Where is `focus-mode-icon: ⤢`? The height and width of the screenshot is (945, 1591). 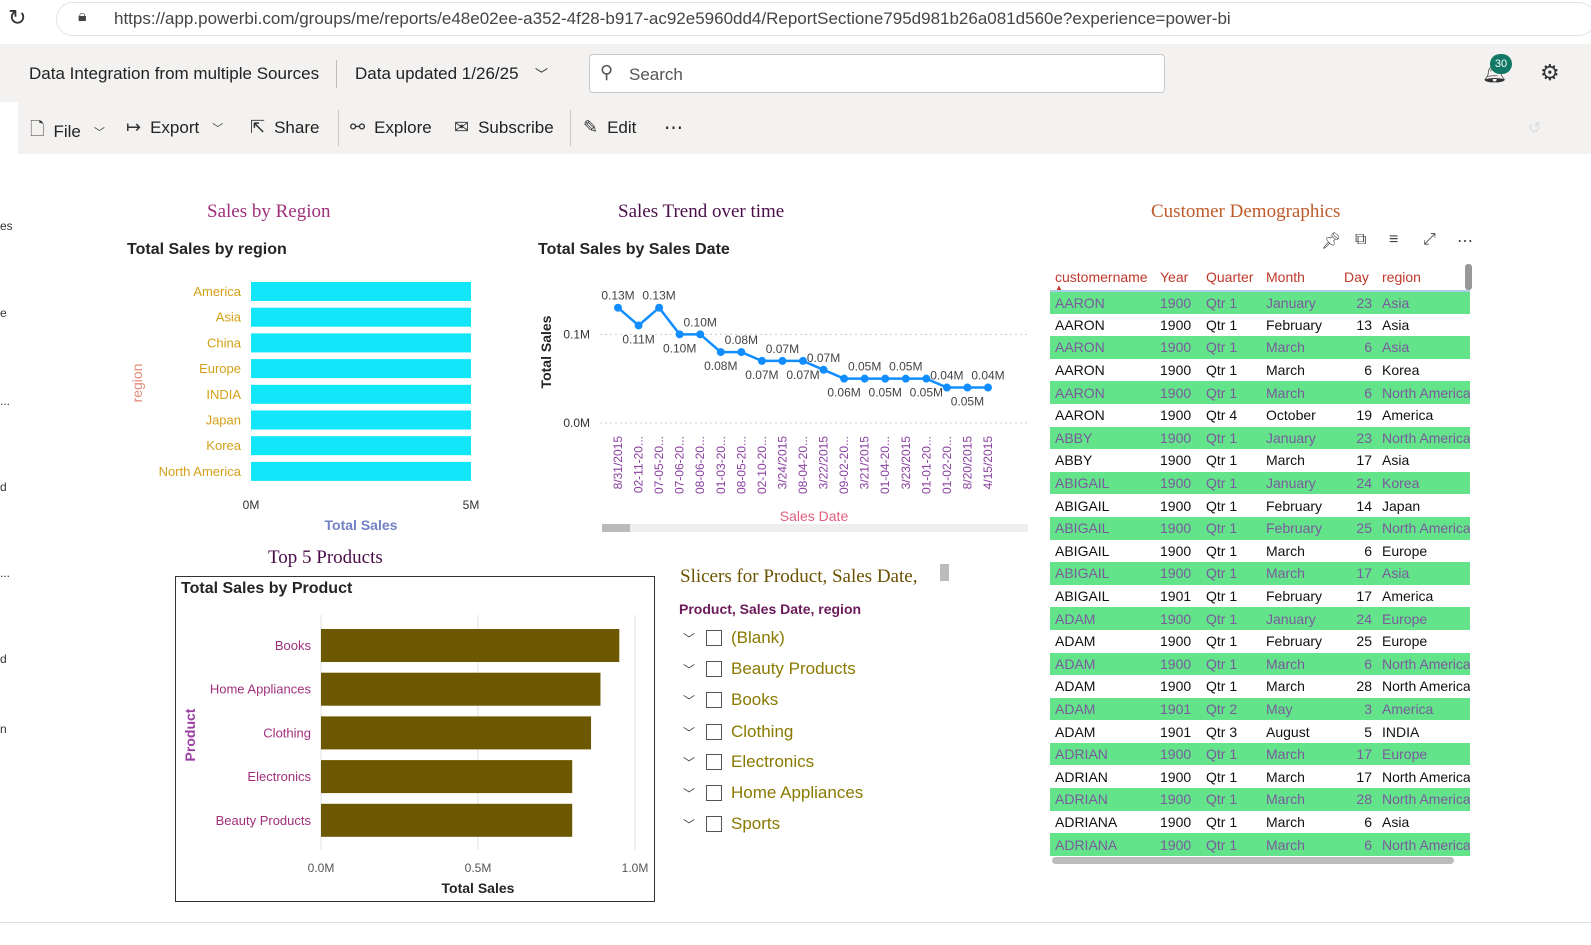 focus-mode-icon: ⤢ is located at coordinates (1429, 240).